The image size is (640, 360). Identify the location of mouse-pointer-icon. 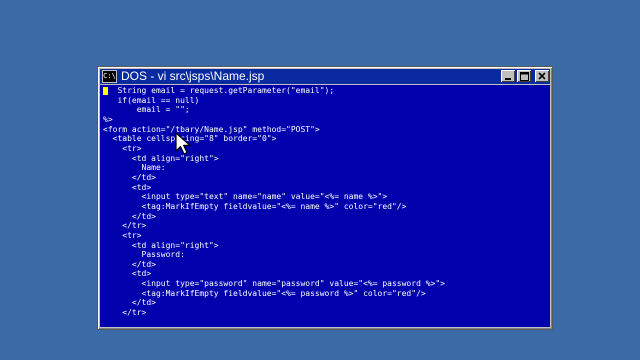
(183, 143).